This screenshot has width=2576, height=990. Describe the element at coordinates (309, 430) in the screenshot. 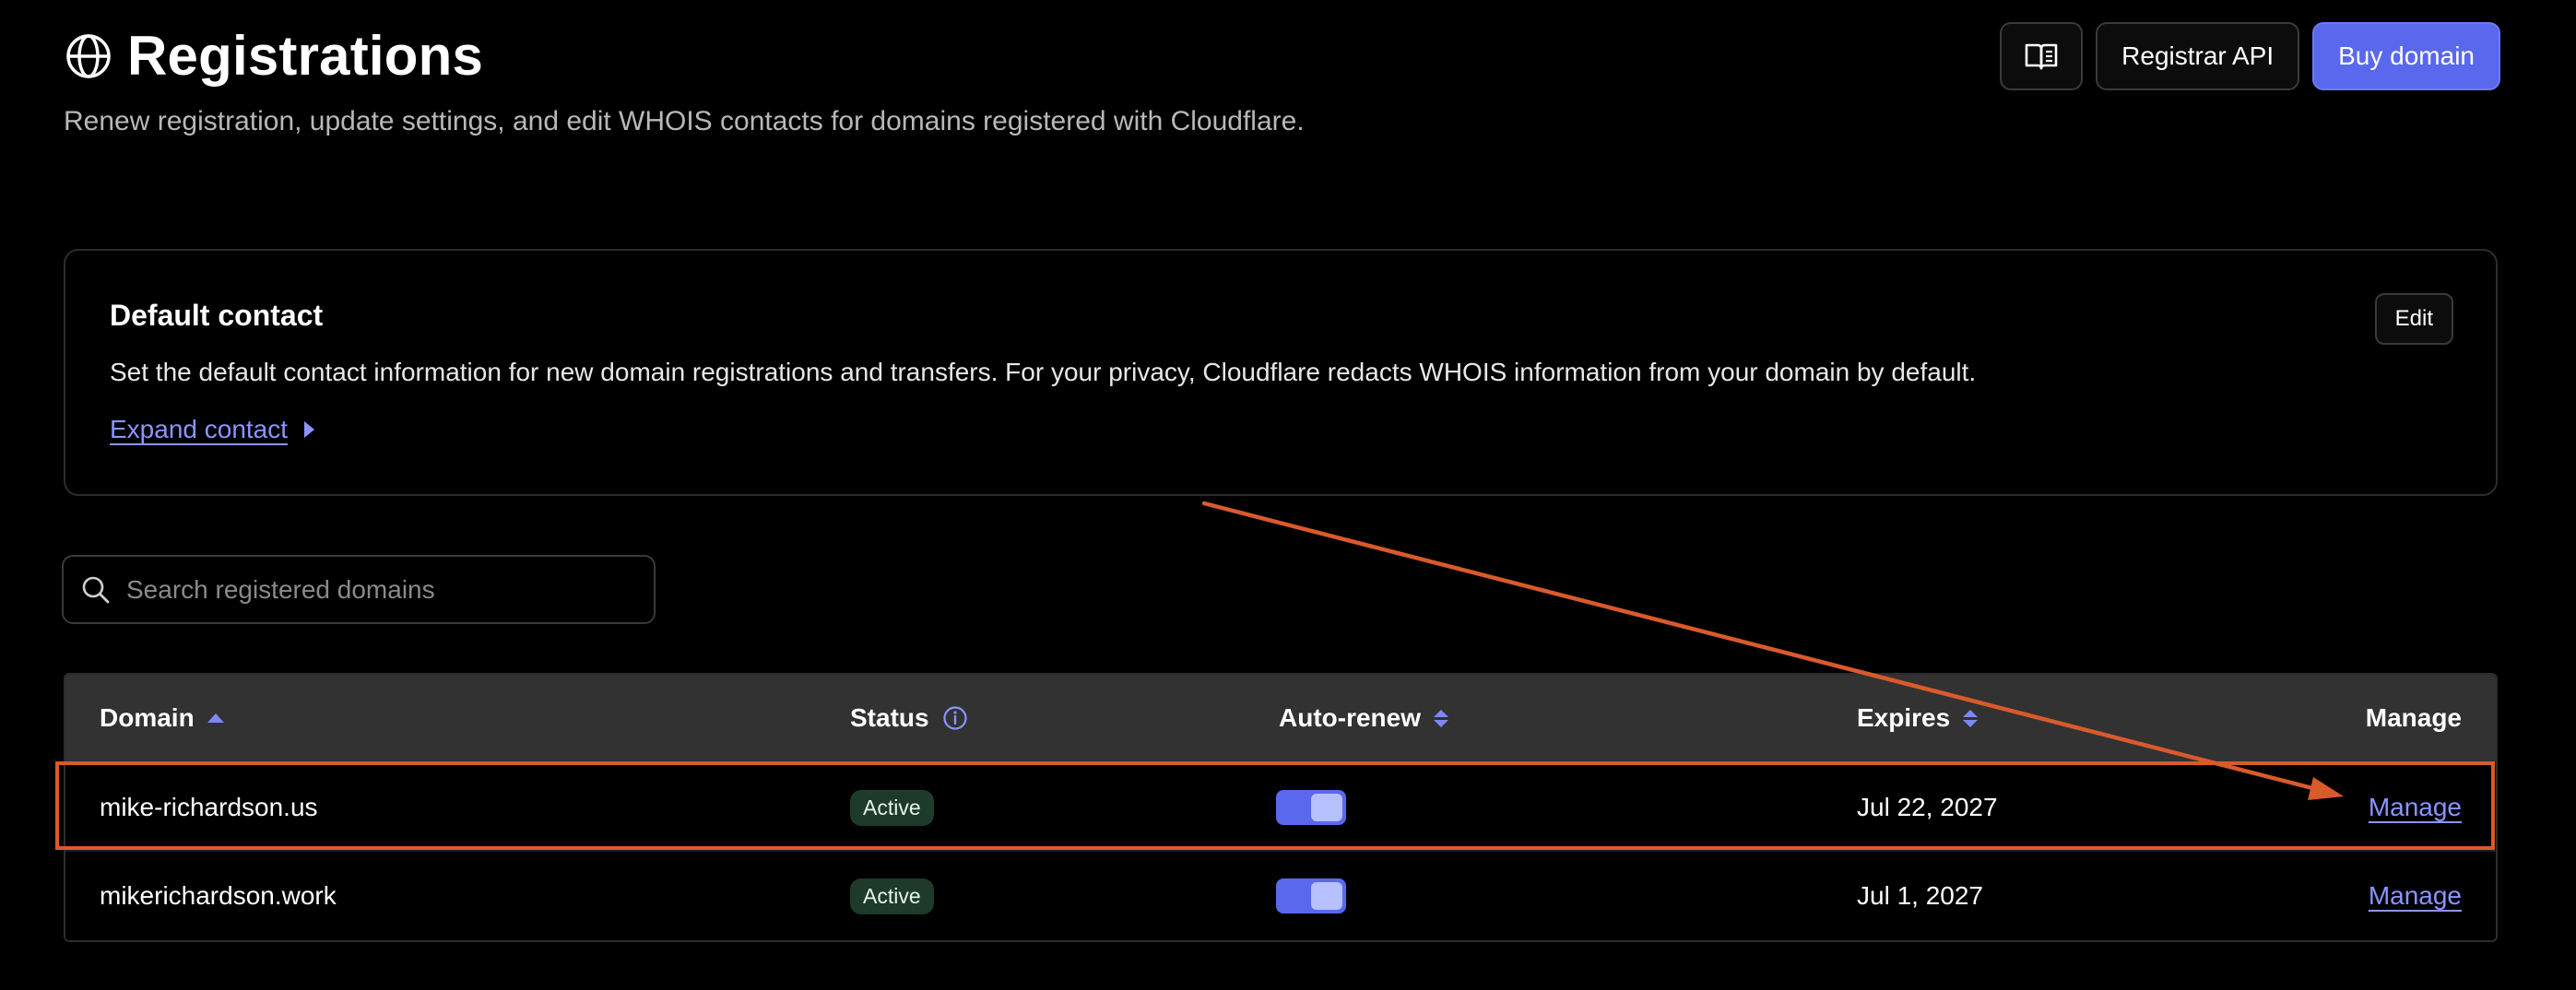

I see `caret-right-icon` at that location.